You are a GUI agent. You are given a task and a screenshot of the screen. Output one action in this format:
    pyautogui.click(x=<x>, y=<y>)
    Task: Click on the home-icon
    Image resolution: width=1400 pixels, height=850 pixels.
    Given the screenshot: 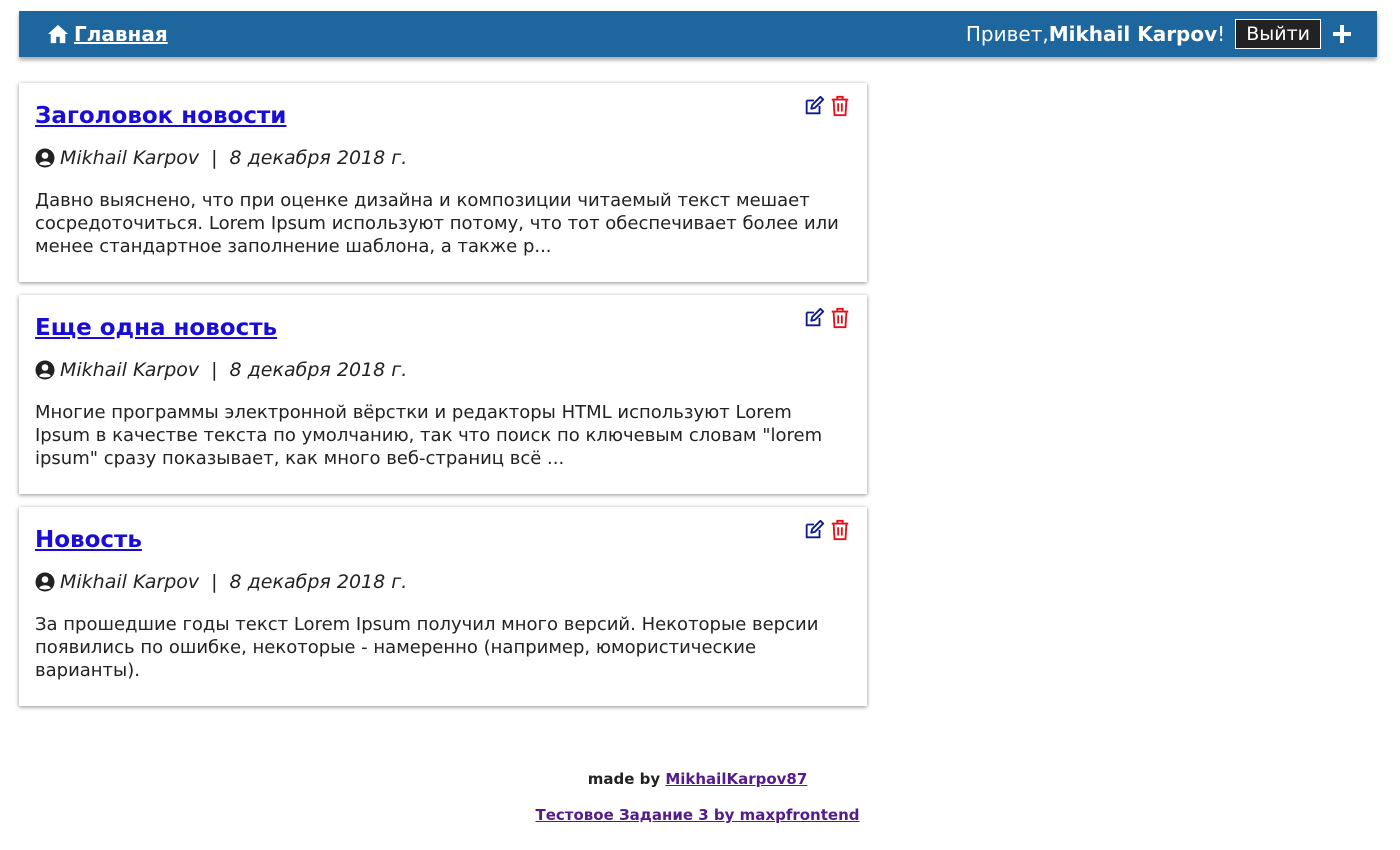 What is the action you would take?
    pyautogui.click(x=58, y=34)
    